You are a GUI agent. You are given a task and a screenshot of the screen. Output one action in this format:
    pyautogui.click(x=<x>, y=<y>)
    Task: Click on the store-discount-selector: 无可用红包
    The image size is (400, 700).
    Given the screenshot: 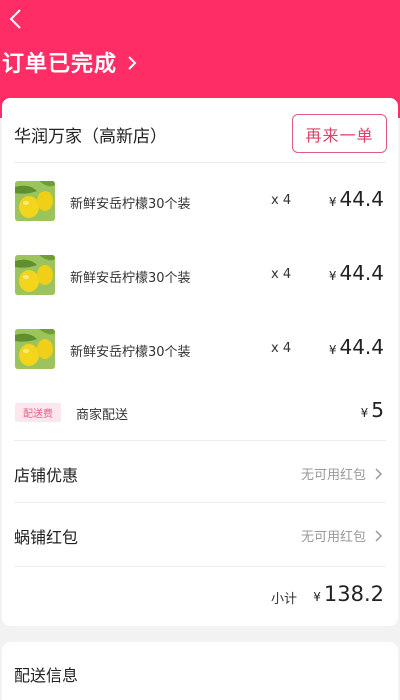 What is the action you would take?
    pyautogui.click(x=342, y=473)
    